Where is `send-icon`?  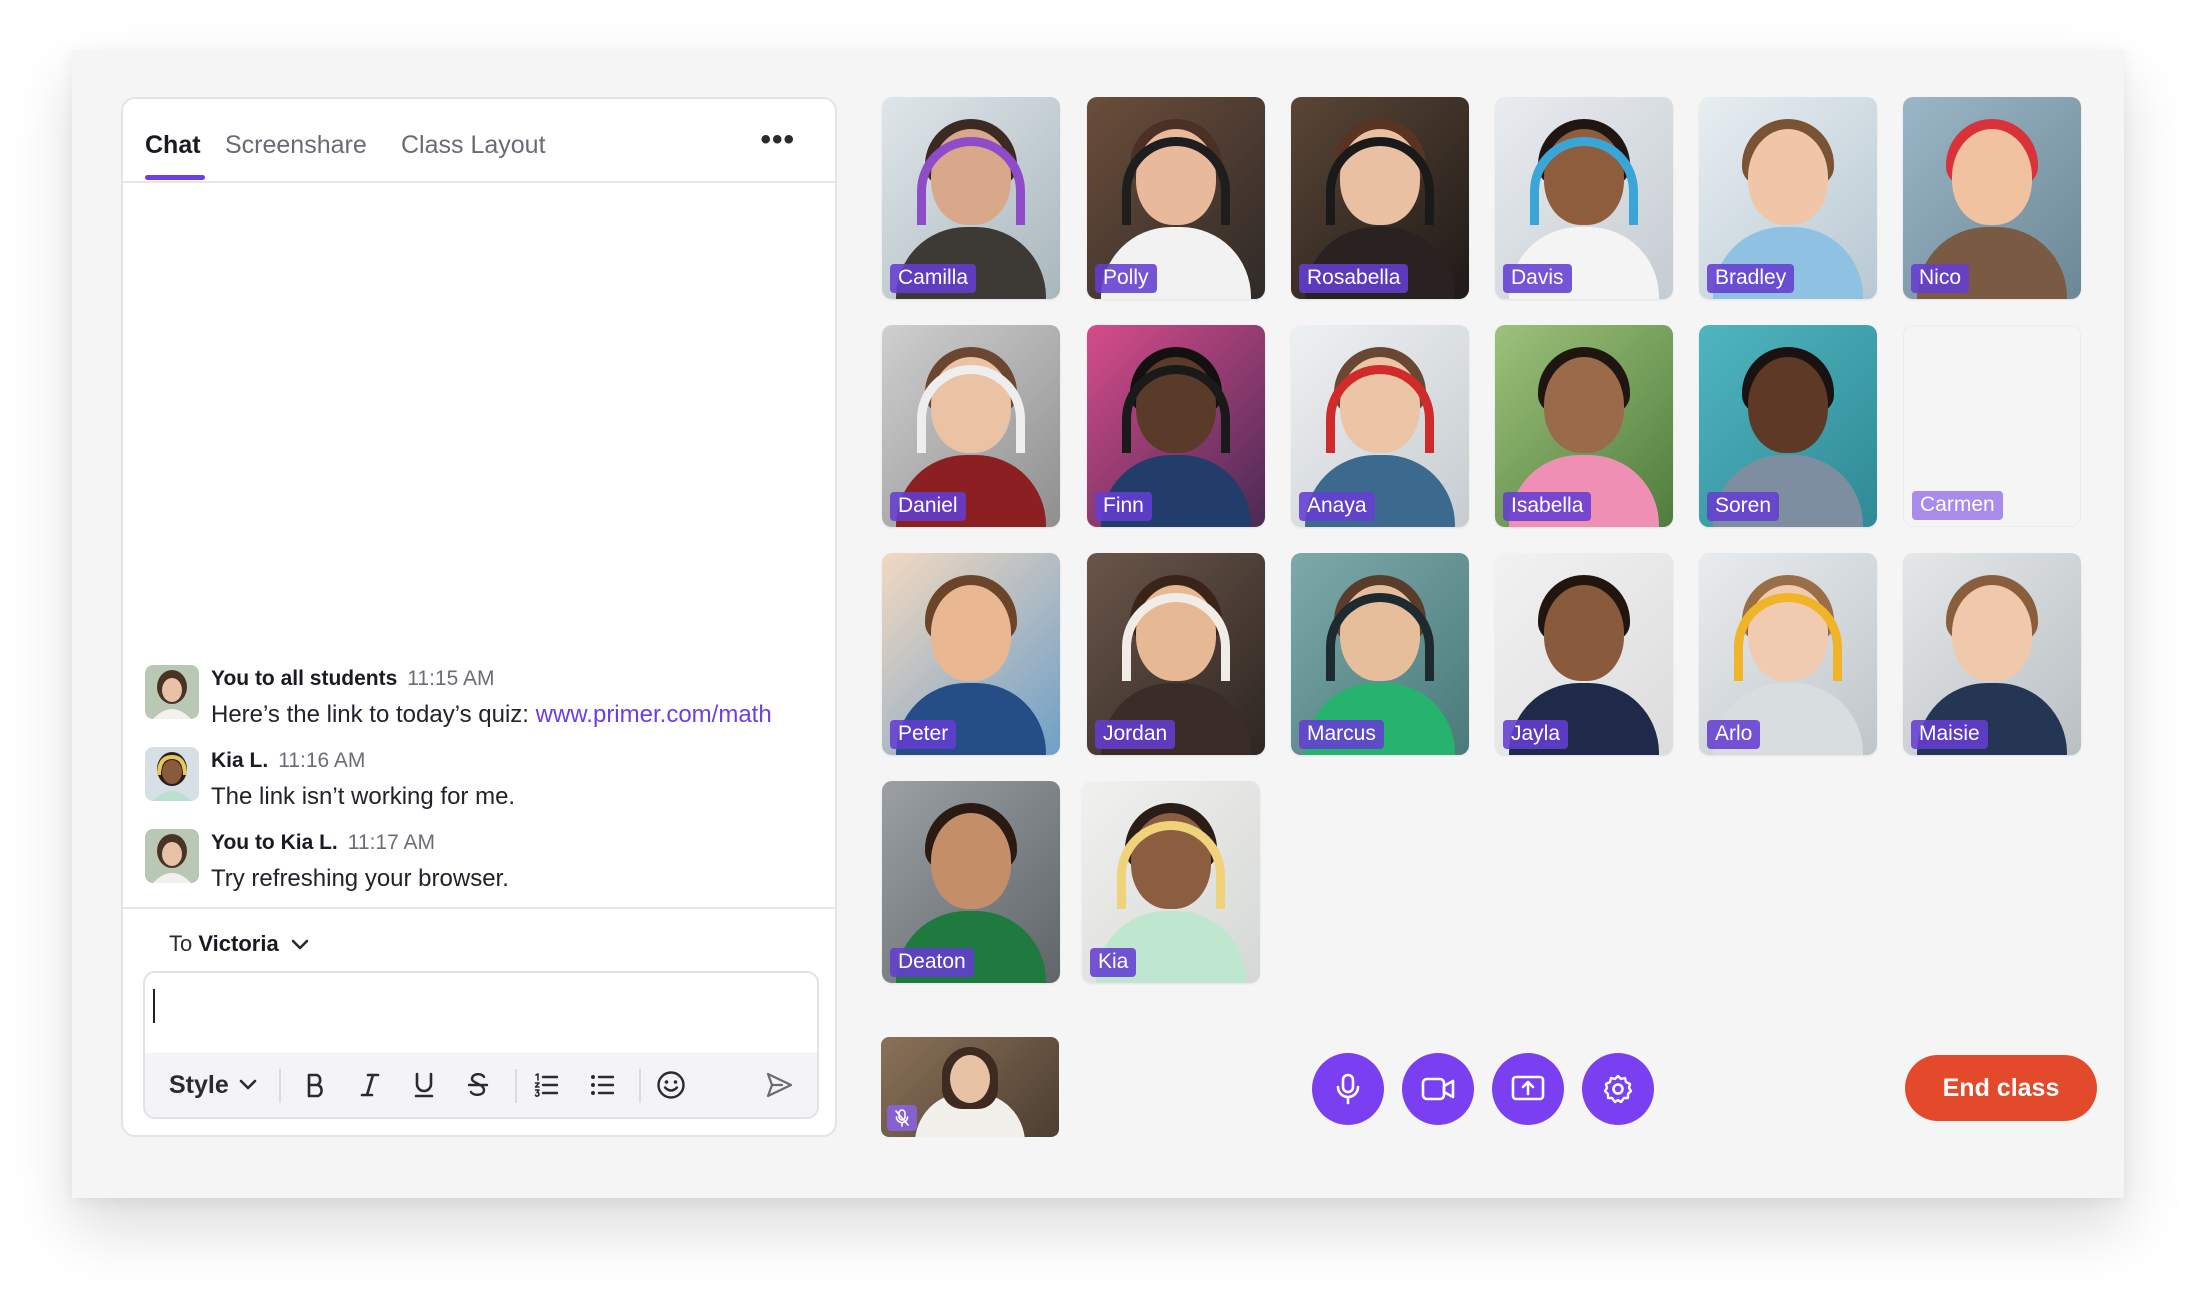
send-icon is located at coordinates (779, 1085).